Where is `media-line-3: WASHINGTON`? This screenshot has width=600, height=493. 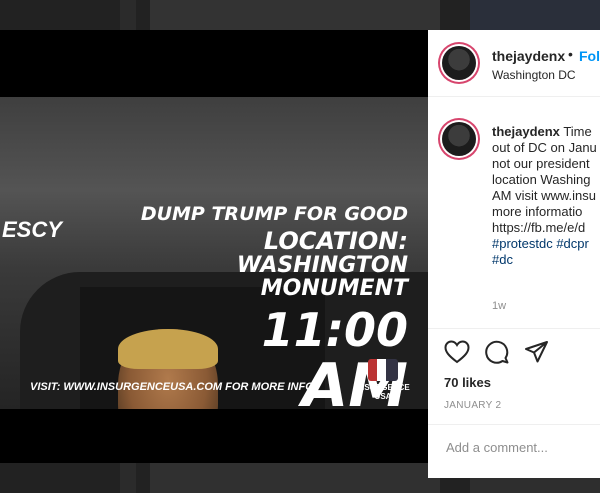 media-line-3: WASHINGTON is located at coordinates (322, 266).